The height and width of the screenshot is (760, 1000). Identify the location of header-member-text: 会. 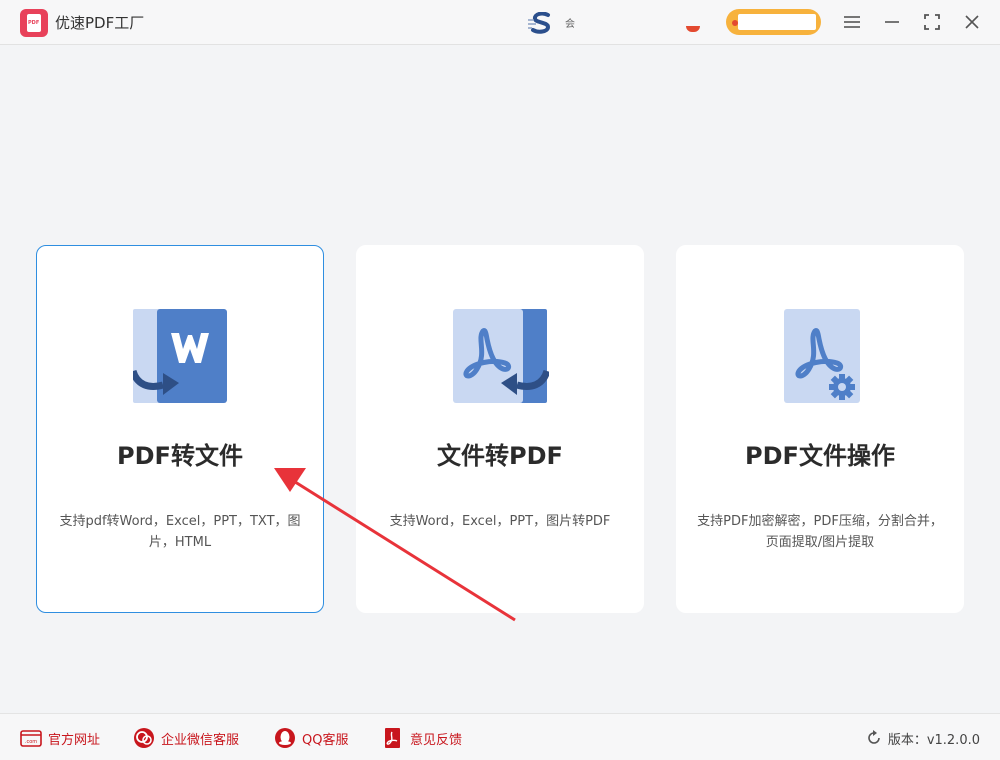
(570, 24).